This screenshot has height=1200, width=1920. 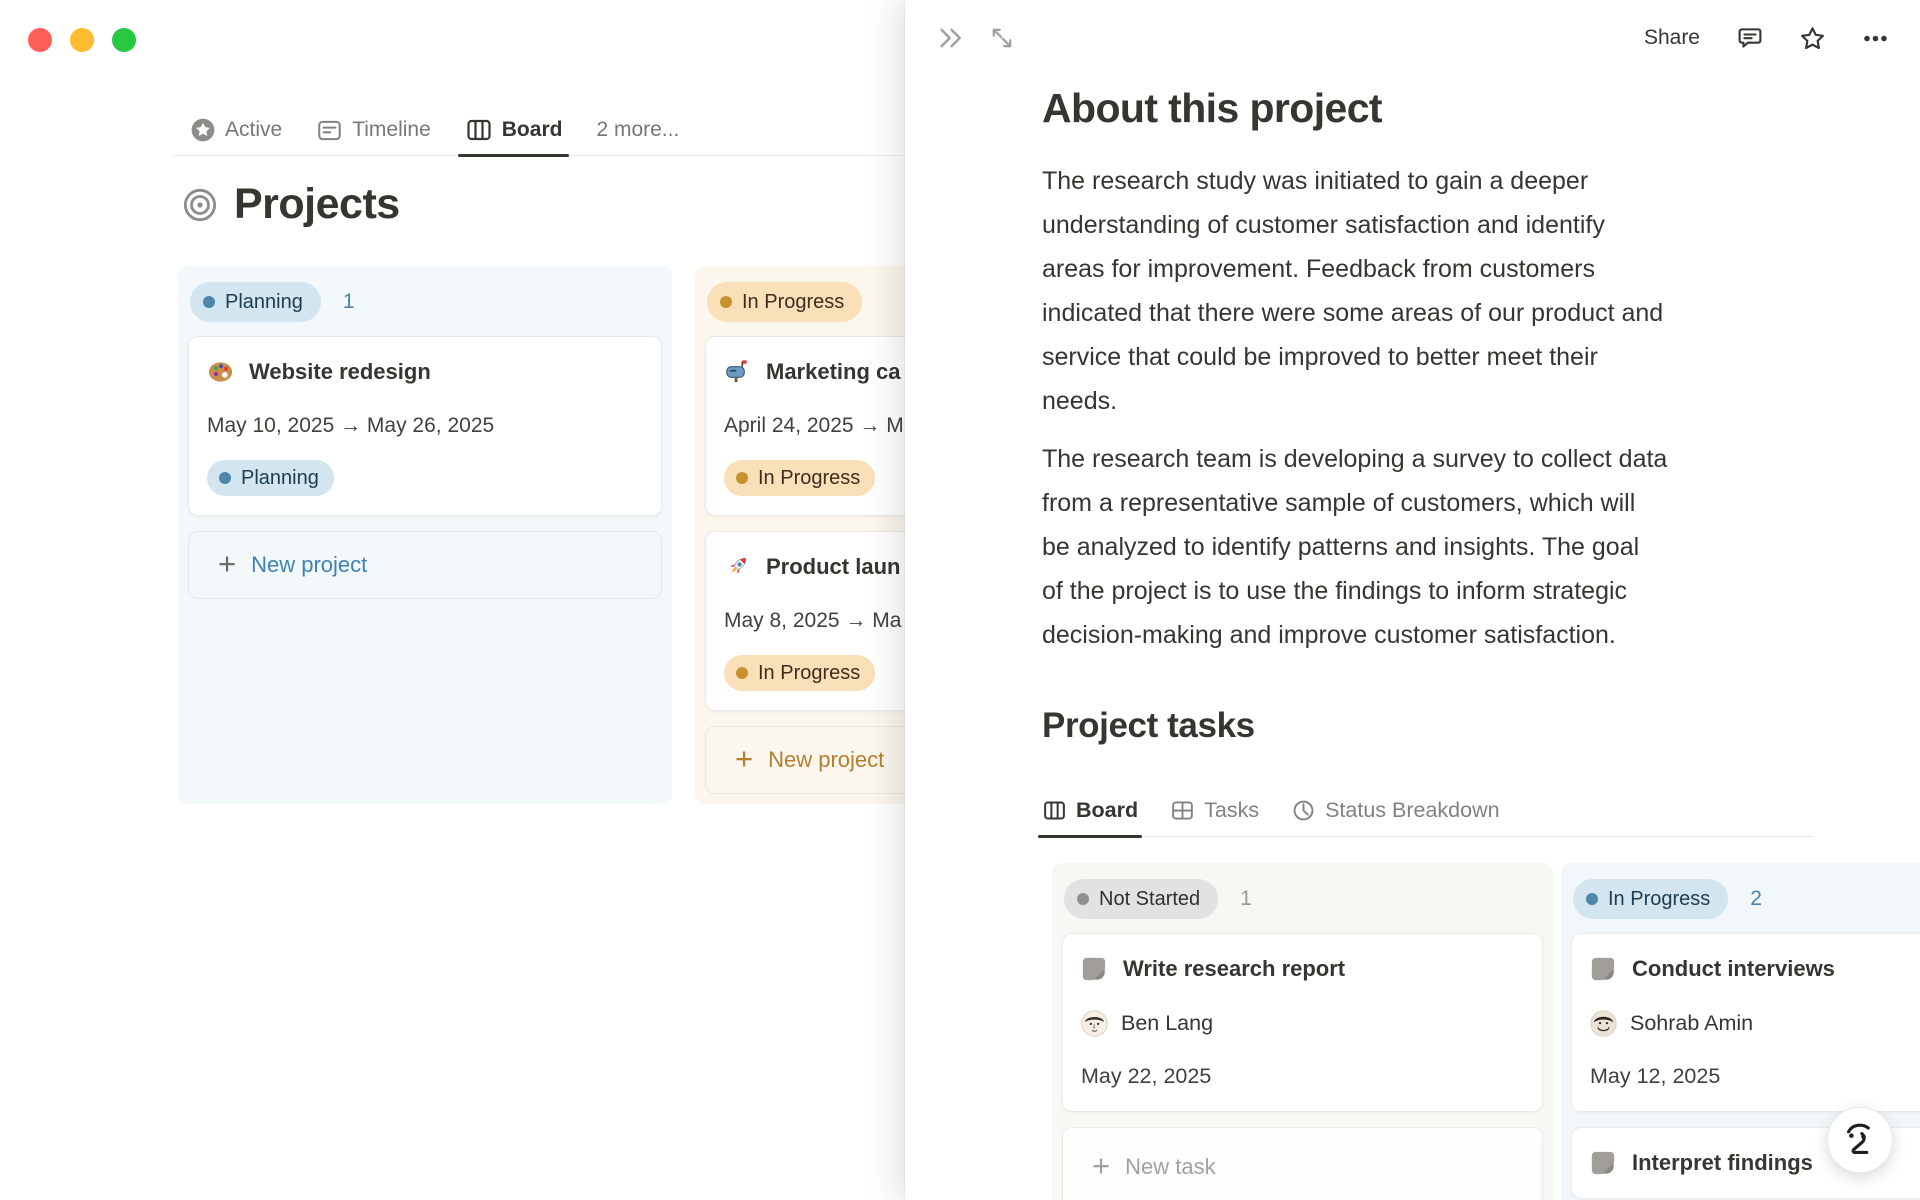 I want to click on target-icon, so click(x=200, y=205).